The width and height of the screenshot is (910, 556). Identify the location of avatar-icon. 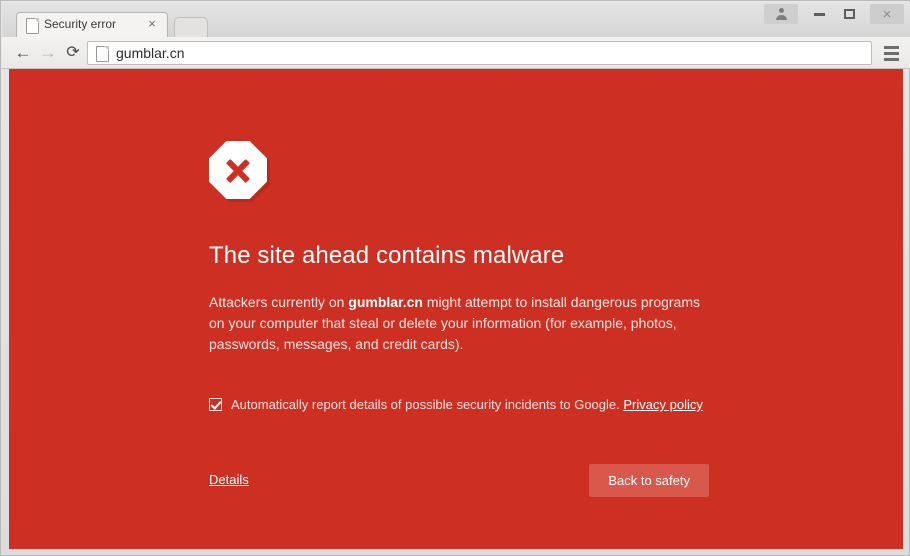
(781, 14).